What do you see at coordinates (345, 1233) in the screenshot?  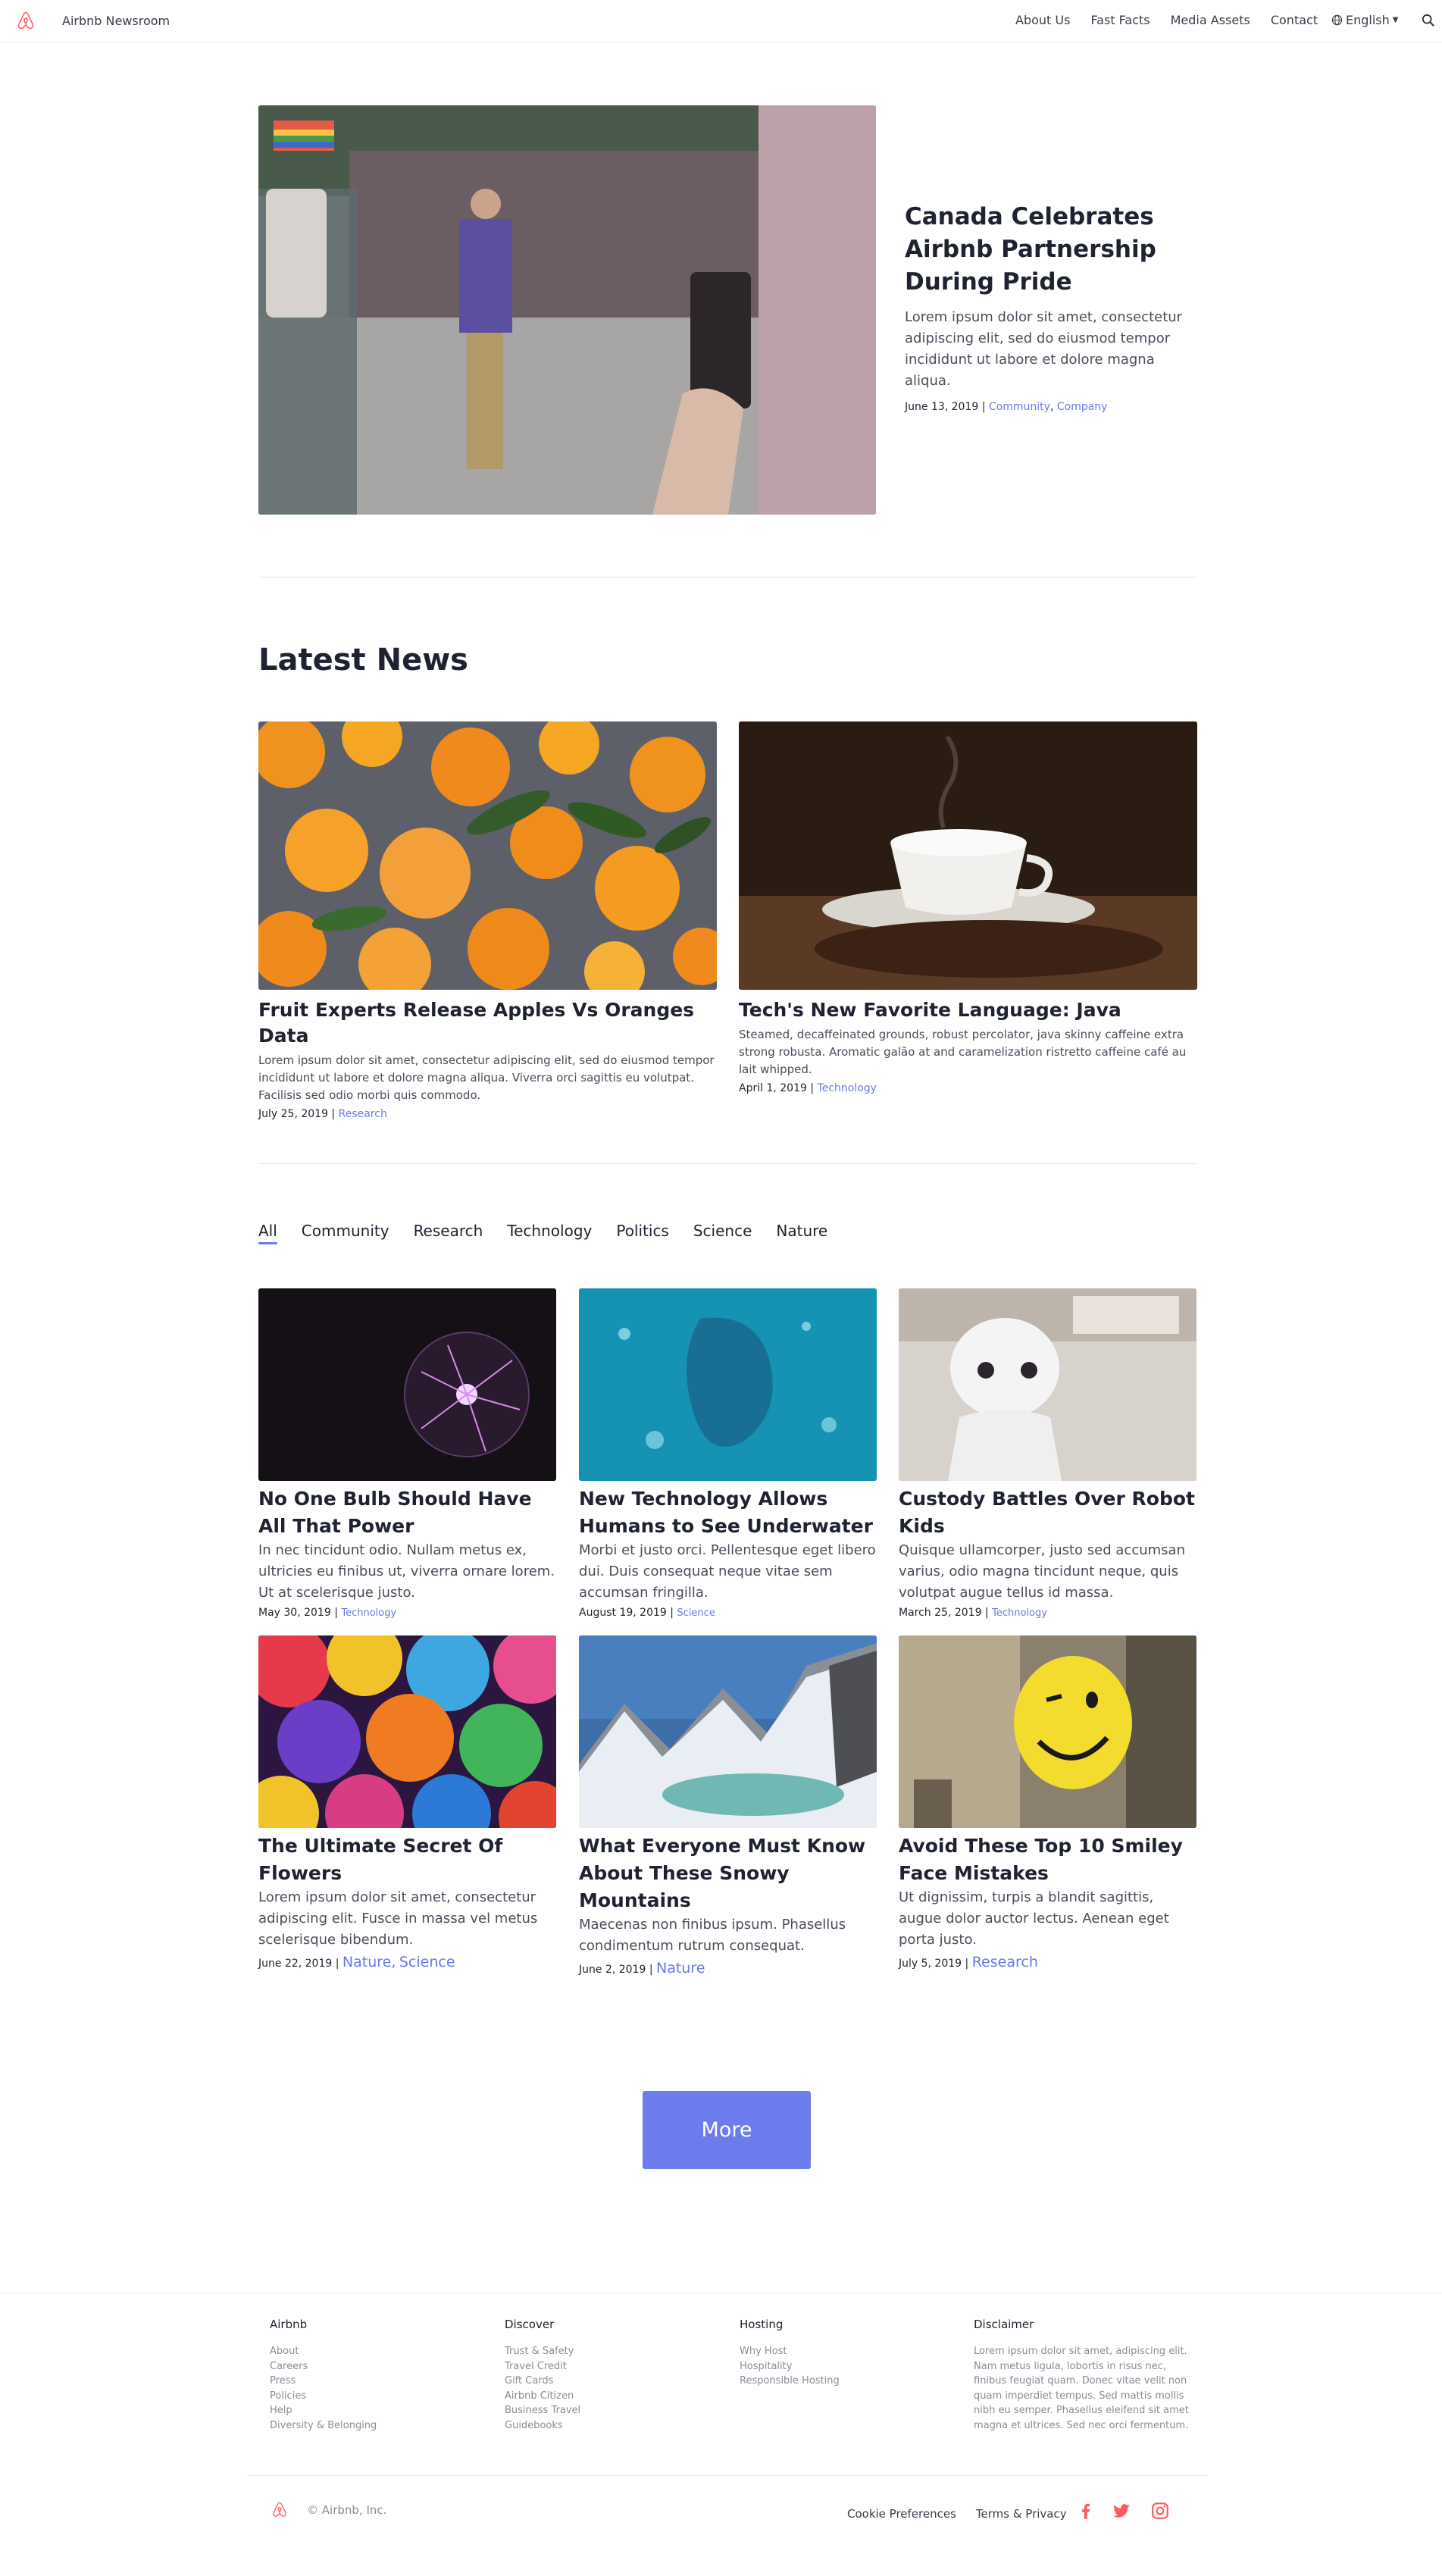 I see `tab-community: Community` at bounding box center [345, 1233].